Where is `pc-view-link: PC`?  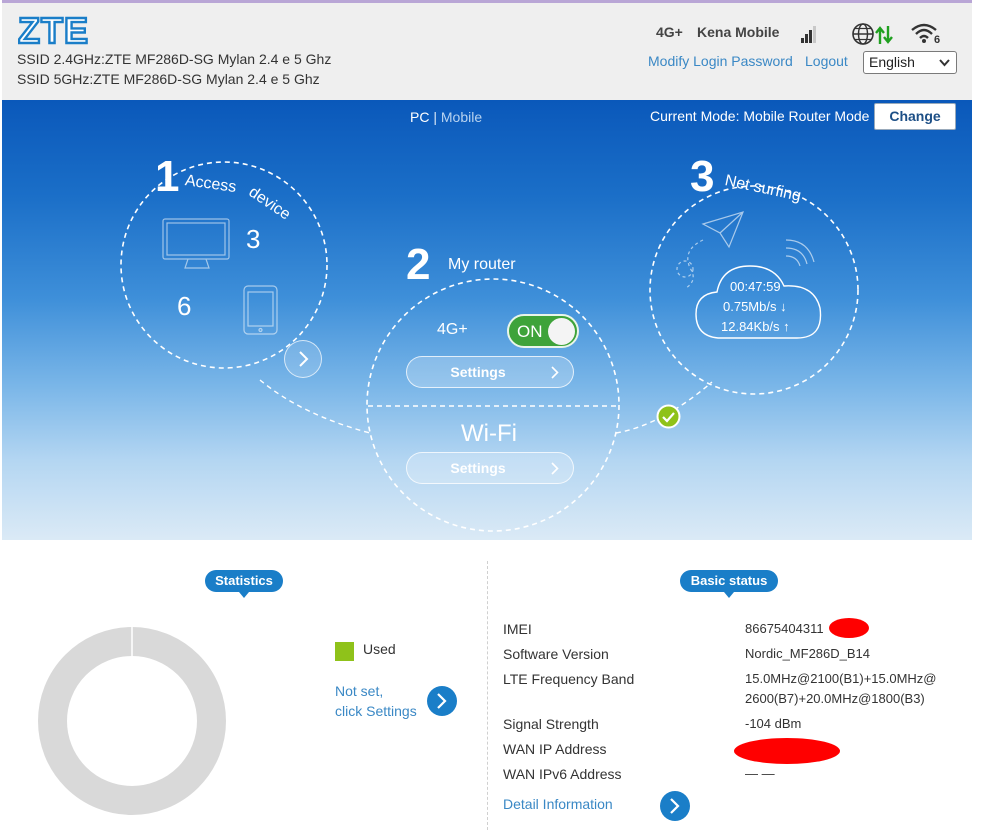 pc-view-link: PC is located at coordinates (419, 117).